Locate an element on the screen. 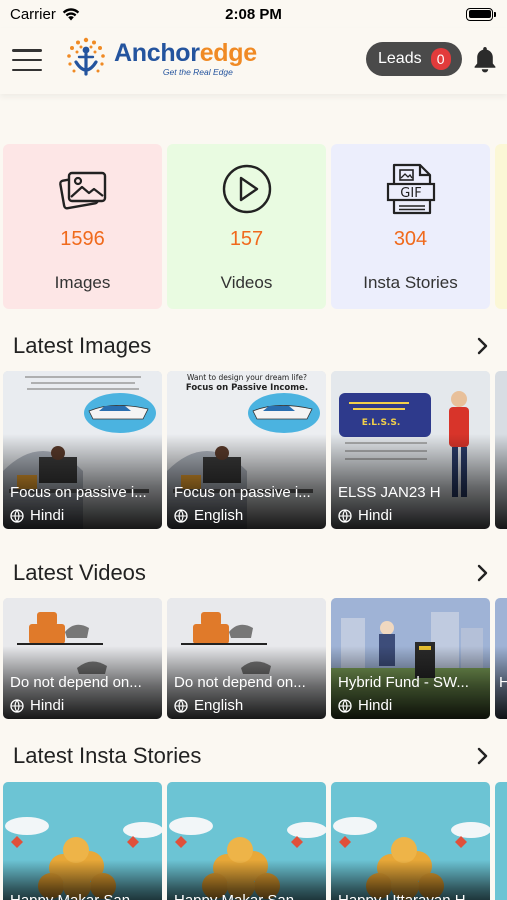 This screenshot has height=900, width=507. card-elss-label: E.L.S.S. is located at coordinates (381, 423).